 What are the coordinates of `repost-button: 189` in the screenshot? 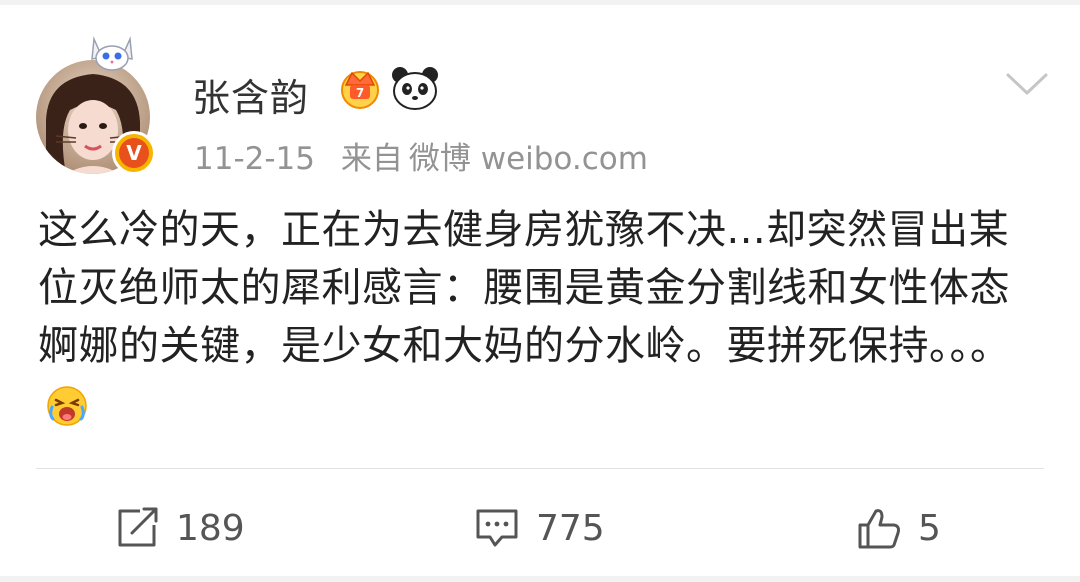 It's located at (179, 528).